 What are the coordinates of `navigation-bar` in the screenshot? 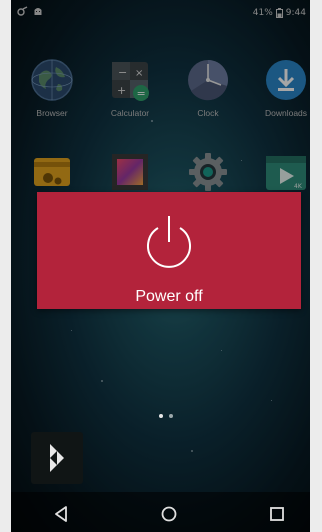 It's located at (160, 512).